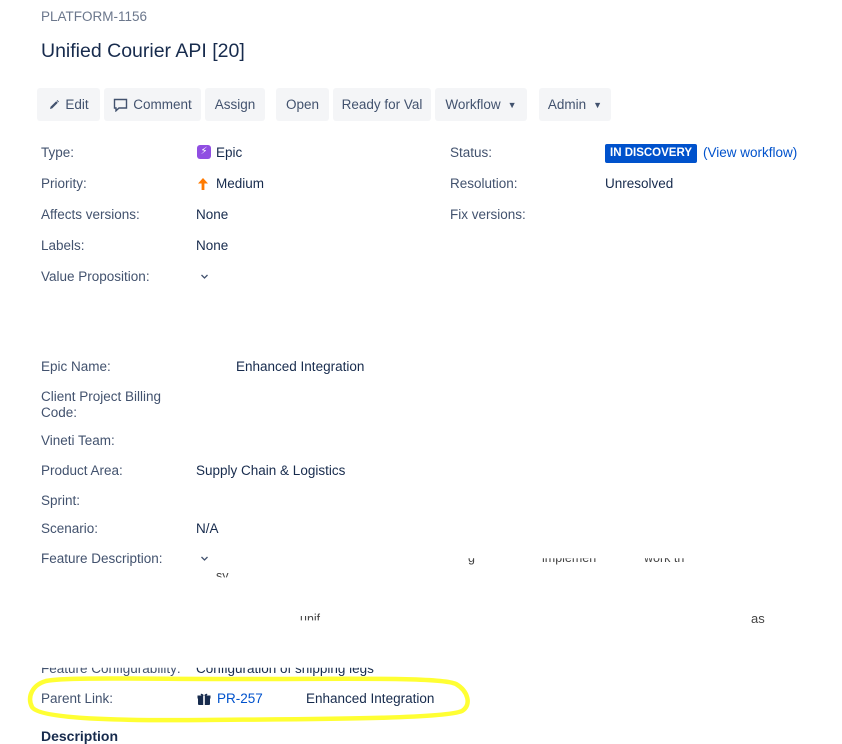  Describe the element at coordinates (111, 668) in the screenshot. I see `feature-configurability-label: Feature Configurability:` at that location.